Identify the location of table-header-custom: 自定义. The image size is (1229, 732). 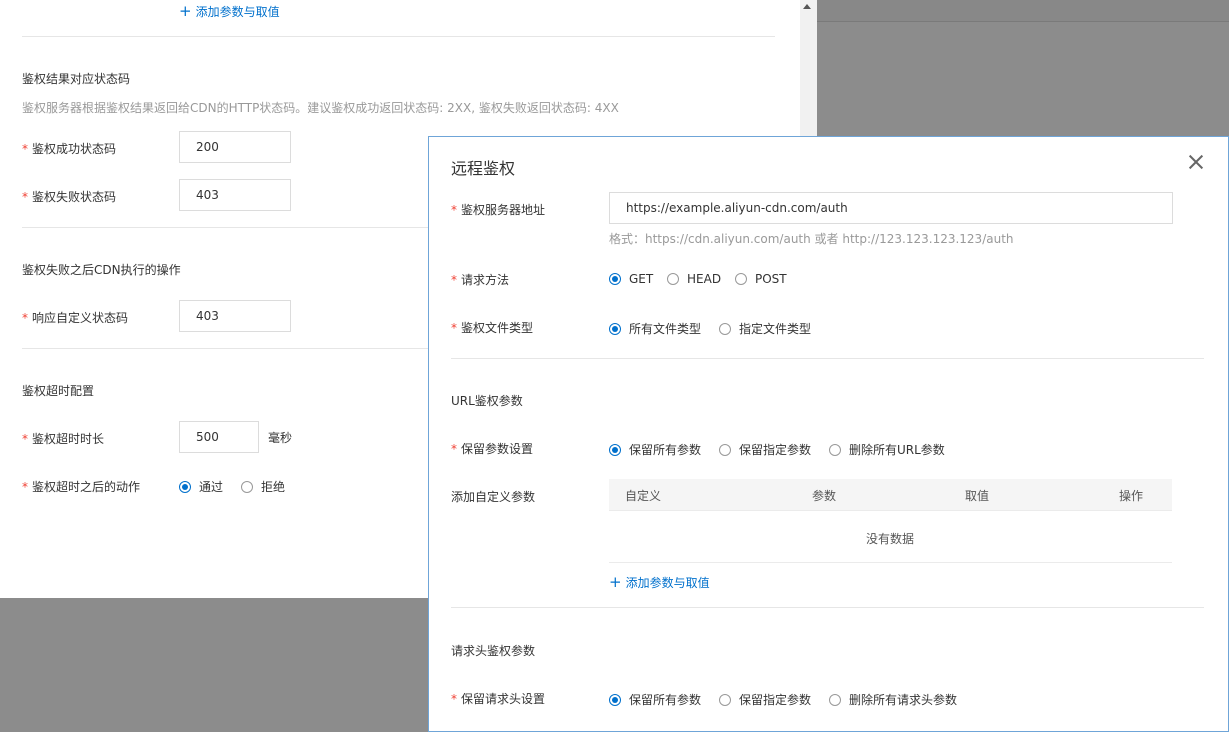
(643, 496).